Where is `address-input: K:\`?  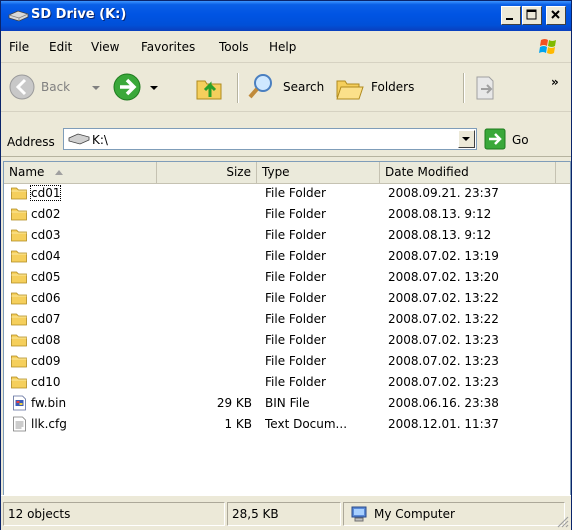 address-input: K:\ is located at coordinates (270, 139).